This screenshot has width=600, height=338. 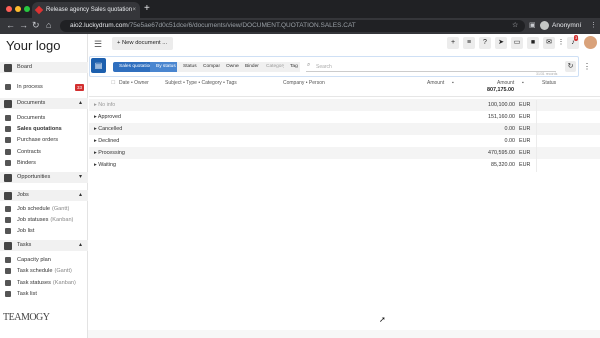 What do you see at coordinates (24, 67) in the screenshot?
I see `sidebar-item-label: Board` at bounding box center [24, 67].